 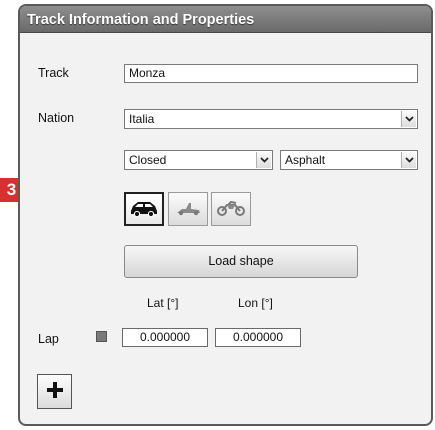 I want to click on circuit-type-select: Closed, so click(x=198, y=160).